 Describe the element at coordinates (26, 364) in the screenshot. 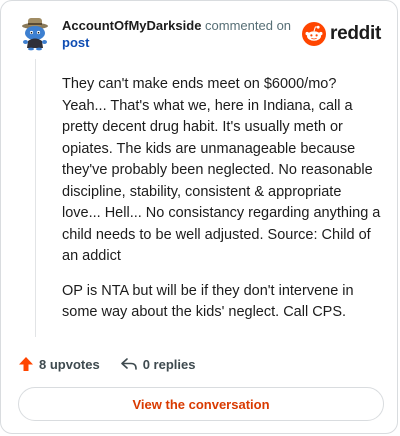

I see `upvote-arrow-icon` at that location.